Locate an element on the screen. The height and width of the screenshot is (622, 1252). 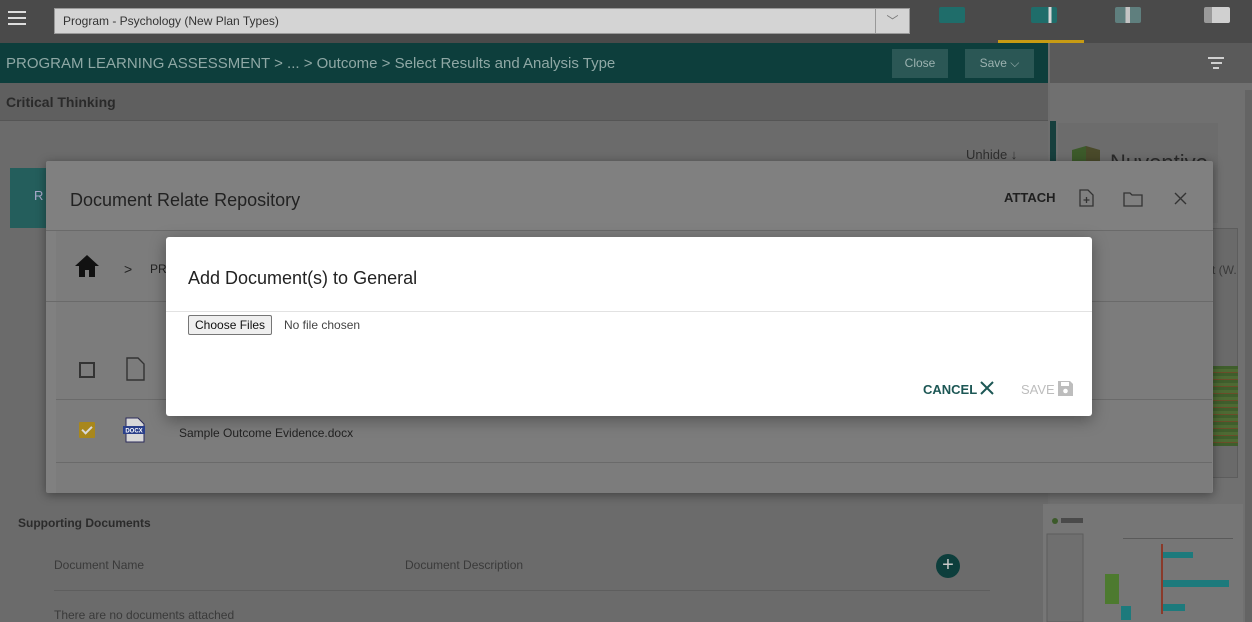
column-header-document-description: Document Description is located at coordinates (464, 565).